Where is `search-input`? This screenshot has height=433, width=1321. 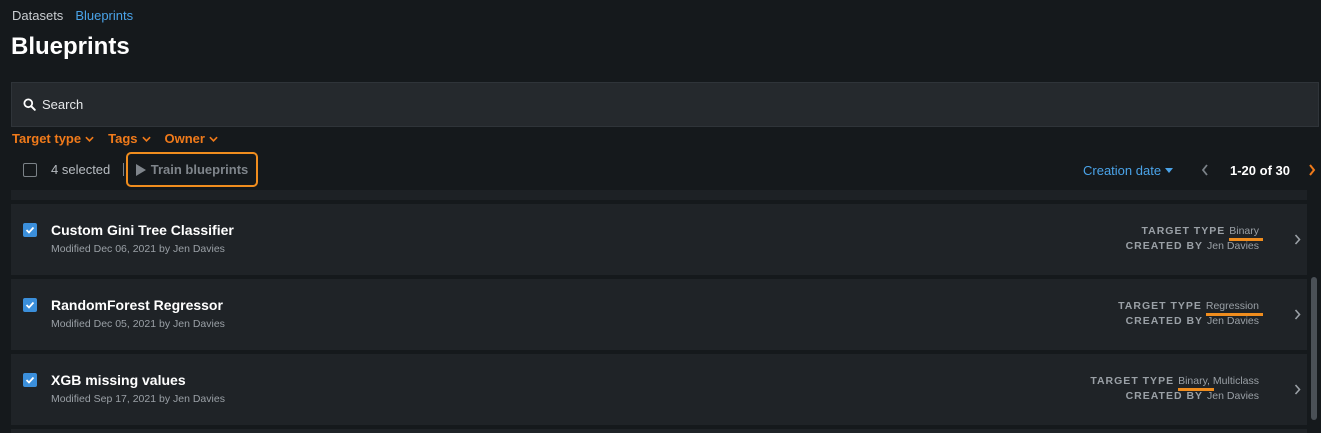 search-input is located at coordinates (342, 104).